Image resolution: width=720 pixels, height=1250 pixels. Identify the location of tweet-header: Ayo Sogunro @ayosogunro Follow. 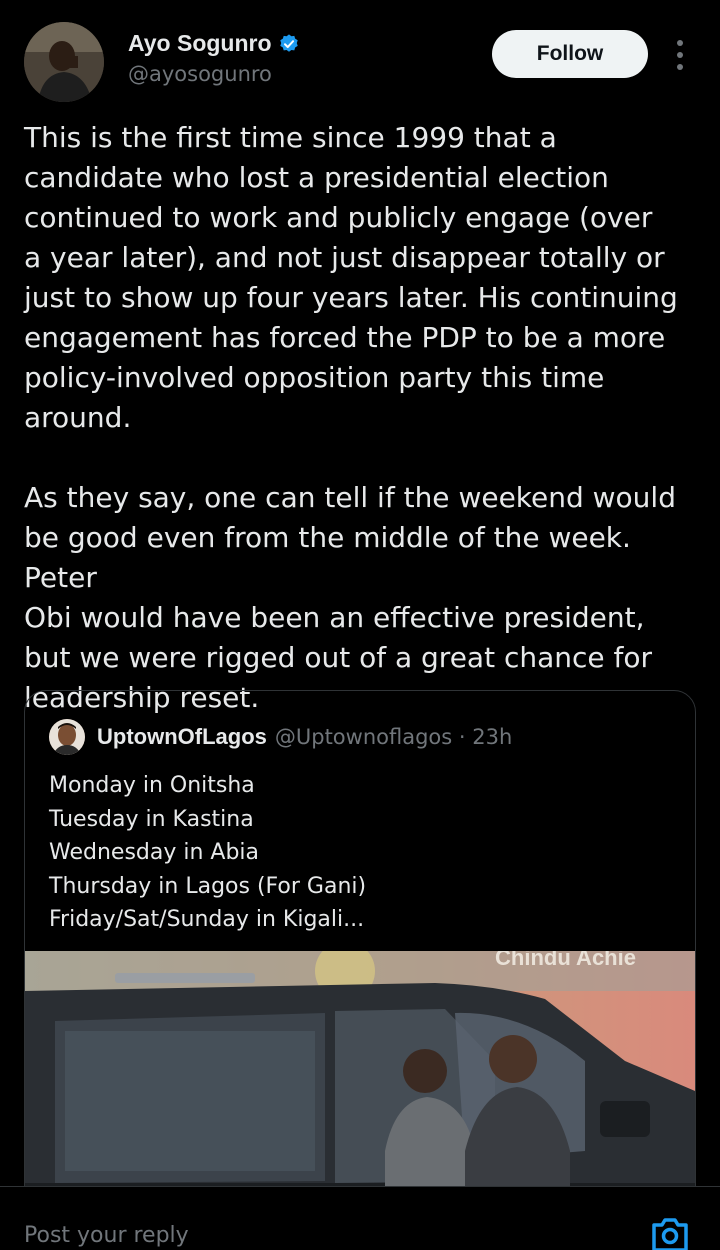
(360, 55).